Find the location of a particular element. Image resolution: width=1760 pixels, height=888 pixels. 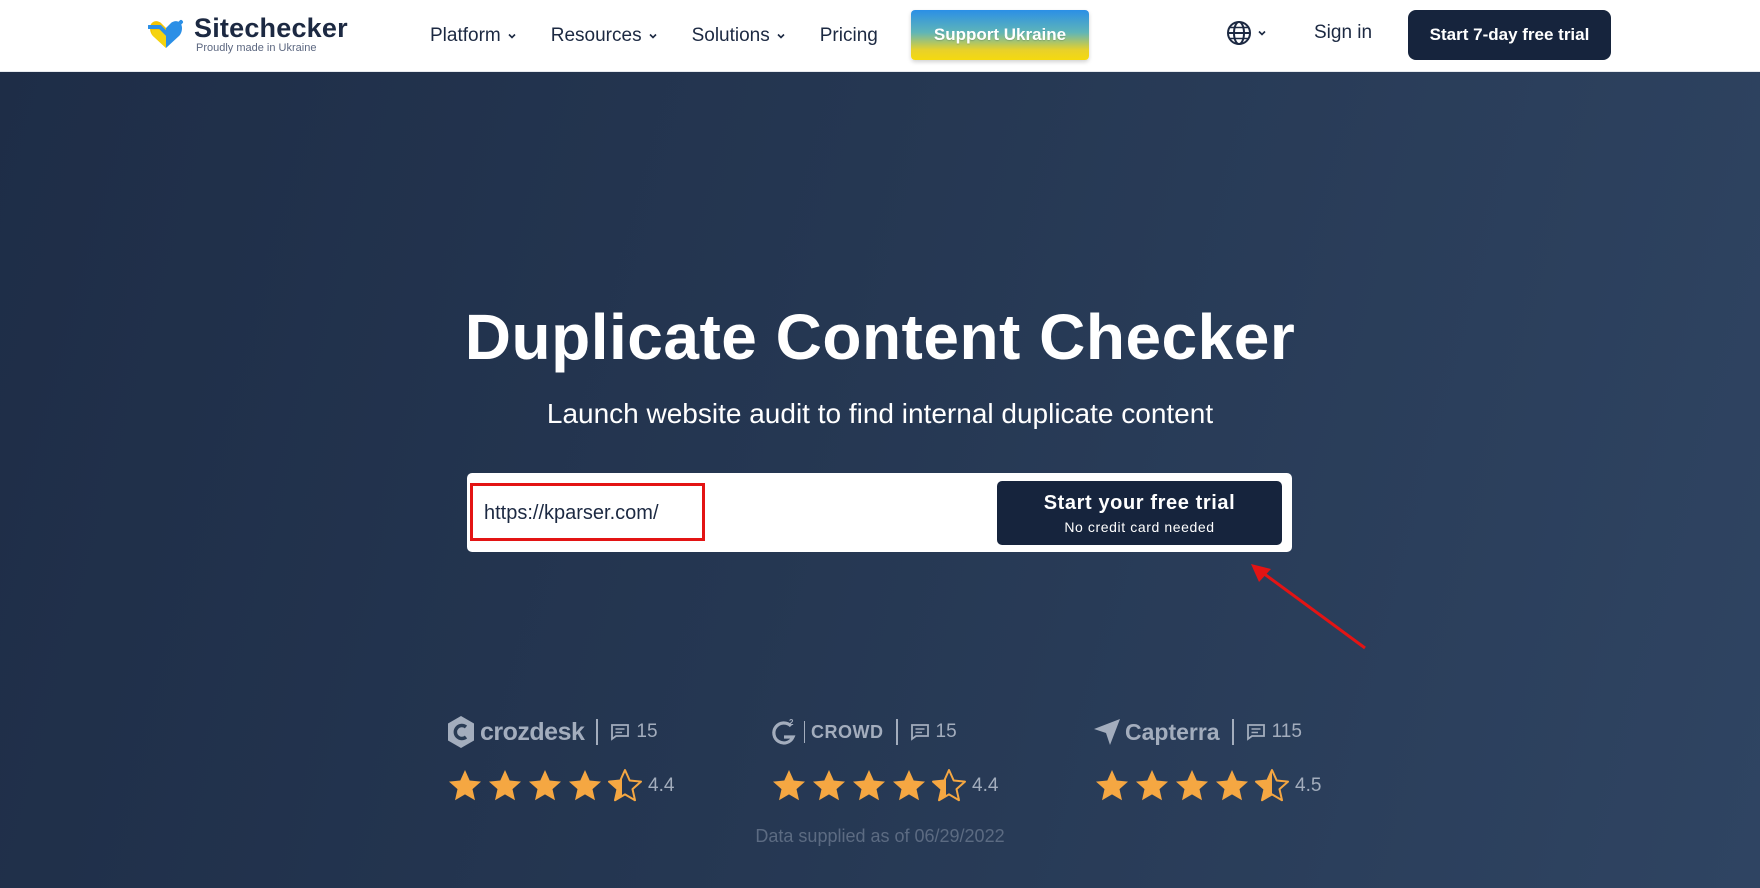

crozdesk-name: crozdesk is located at coordinates (532, 731).